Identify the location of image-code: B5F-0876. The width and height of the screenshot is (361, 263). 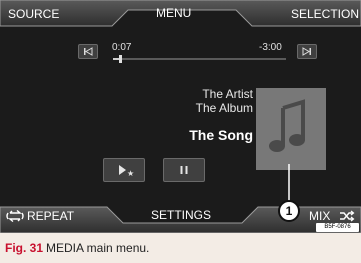
(337, 227).